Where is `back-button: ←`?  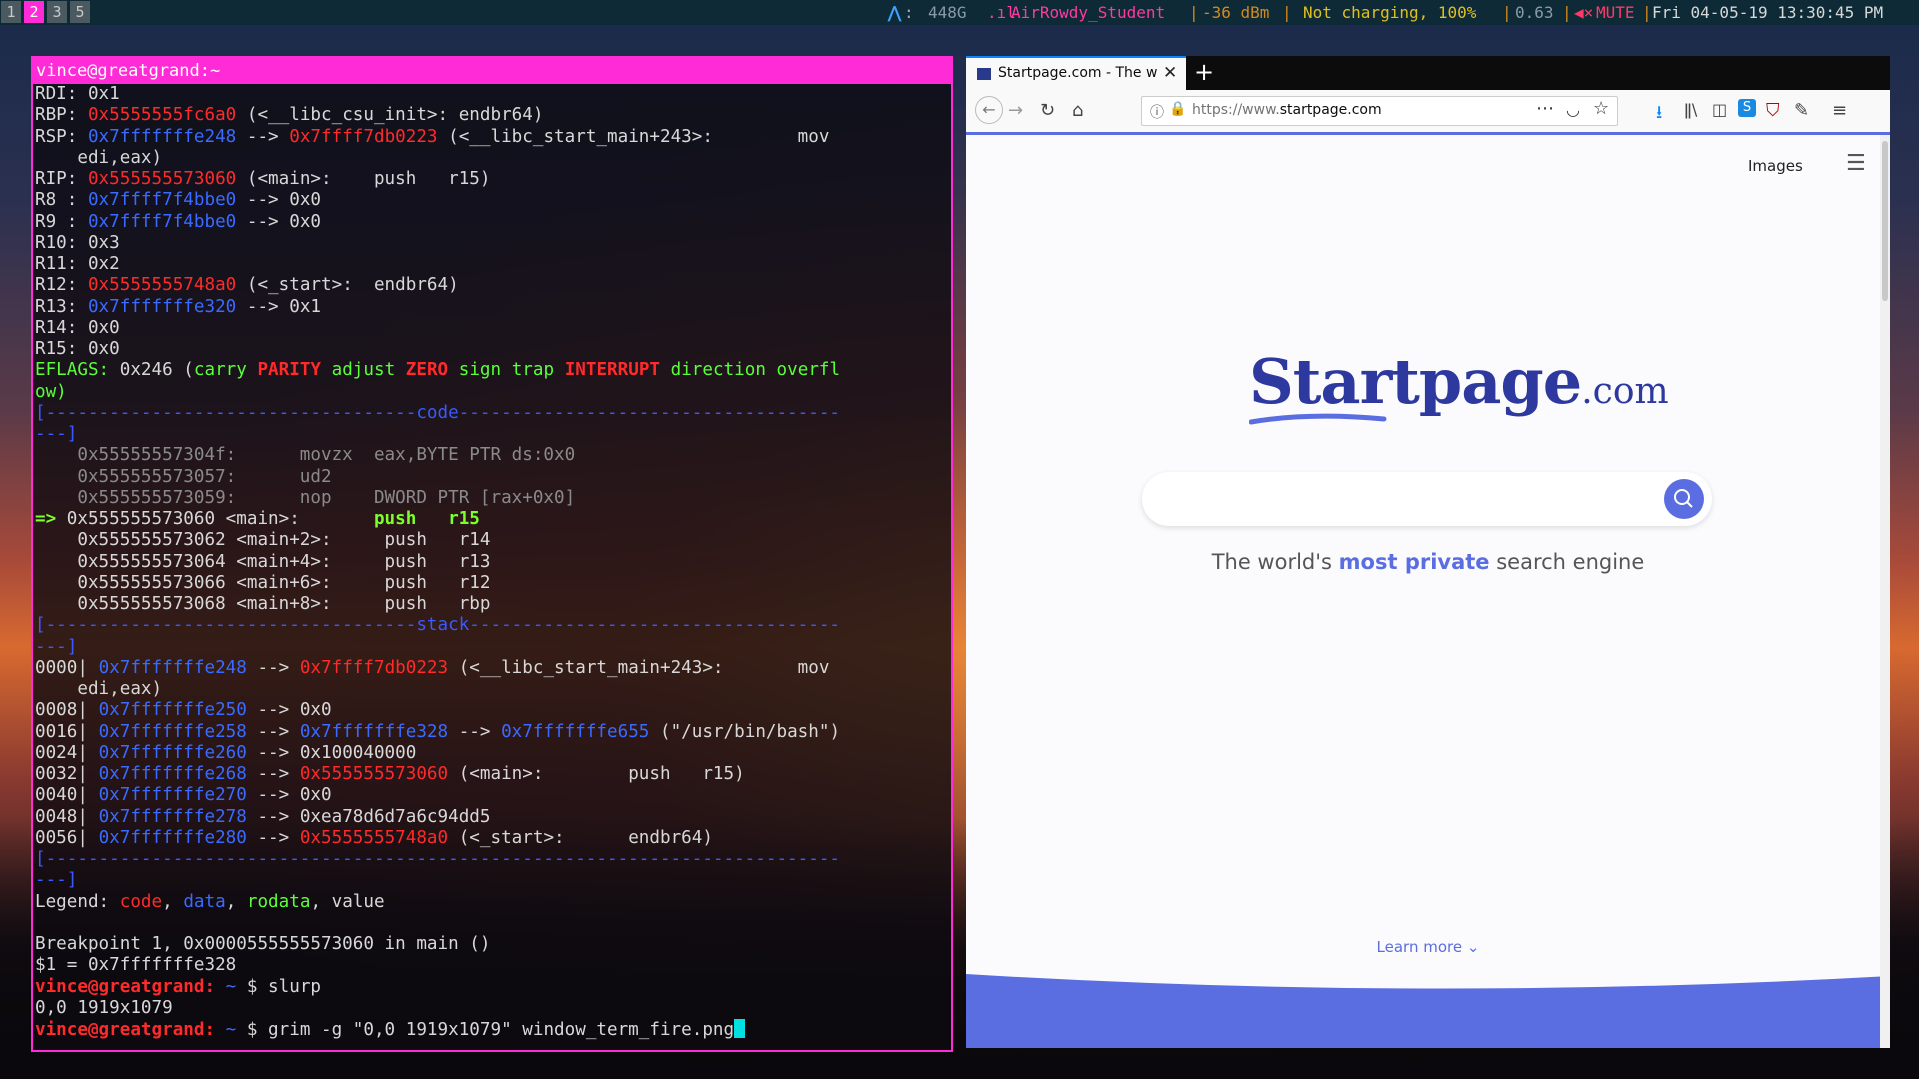
back-button: ← is located at coordinates (989, 110).